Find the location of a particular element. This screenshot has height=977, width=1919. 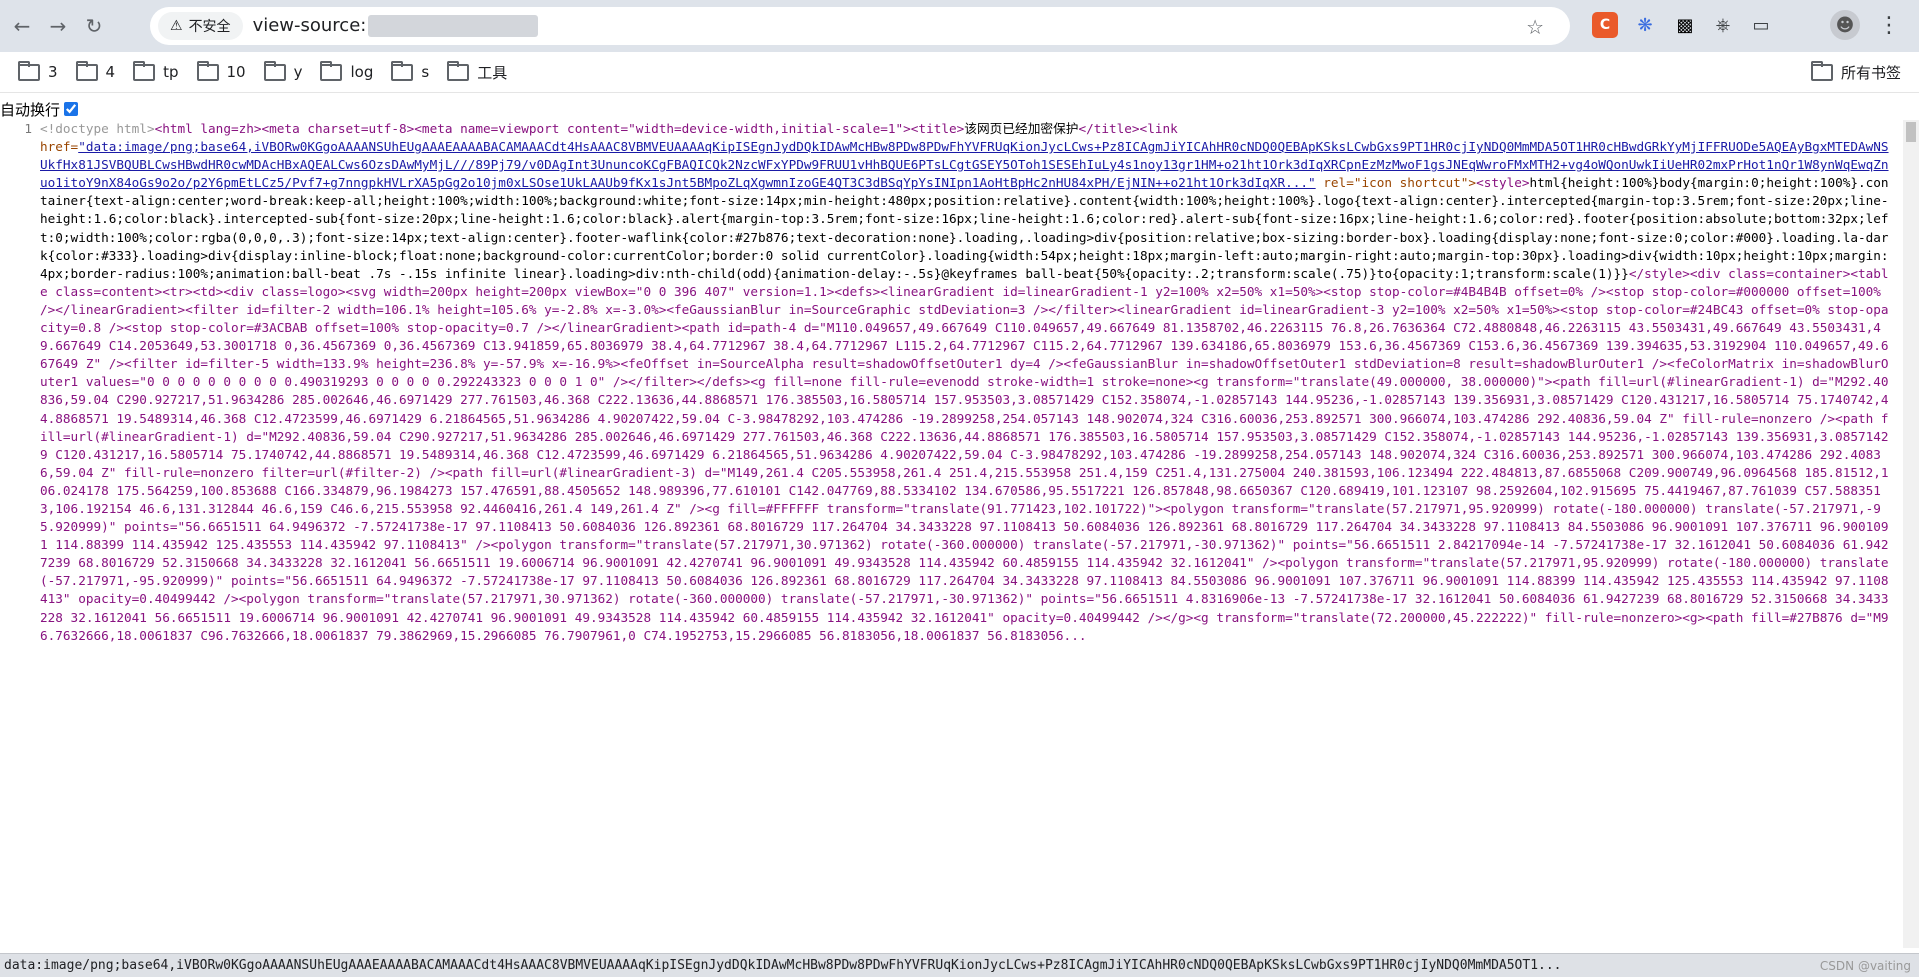

line-number: 1 is located at coordinates (28, 128).